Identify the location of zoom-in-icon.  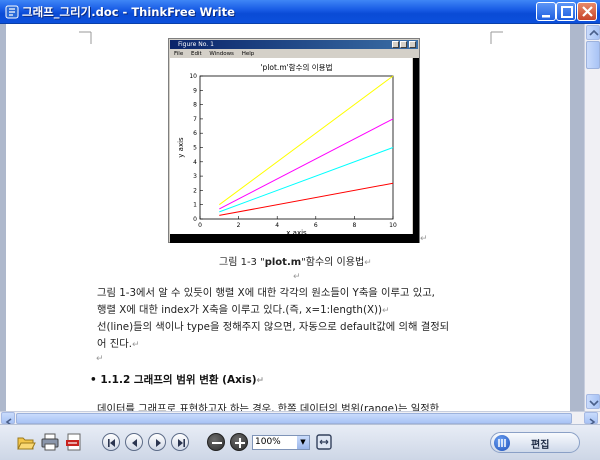
(240, 443).